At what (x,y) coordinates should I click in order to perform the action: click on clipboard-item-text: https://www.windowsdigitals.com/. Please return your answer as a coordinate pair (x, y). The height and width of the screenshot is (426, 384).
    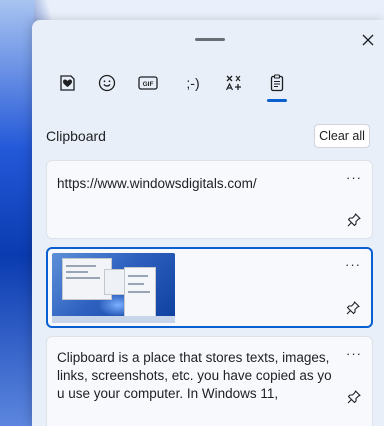
    Looking at the image, I should click on (157, 183).